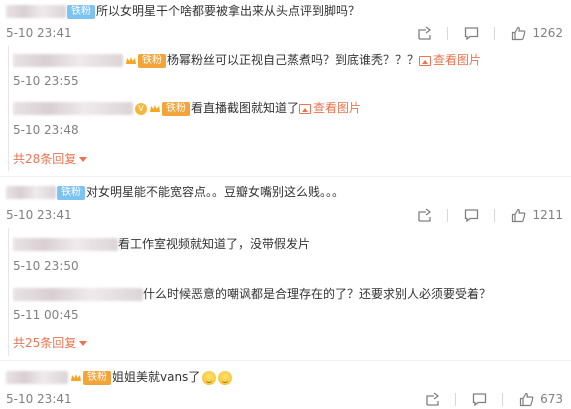  Describe the element at coordinates (228, 11) in the screenshot. I see `comment-text: 所以女明星干个啥都要被拿出来从头点评到脚吗？` at that location.